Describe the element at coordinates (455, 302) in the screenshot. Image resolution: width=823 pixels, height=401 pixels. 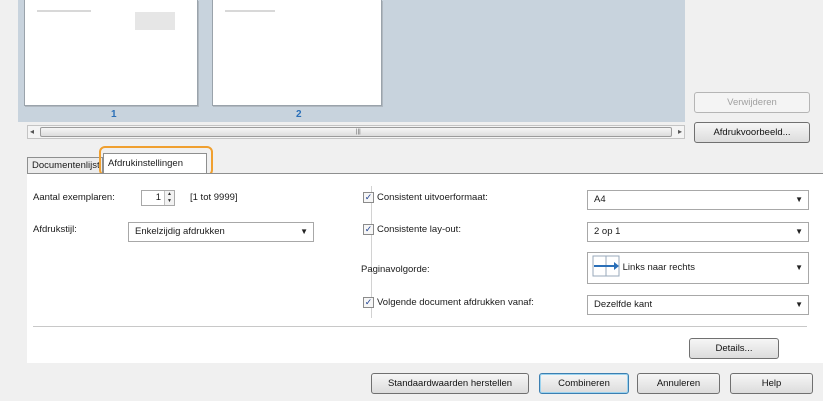
I see `next-document-label: Volgende document afdrukken vanaf:` at that location.